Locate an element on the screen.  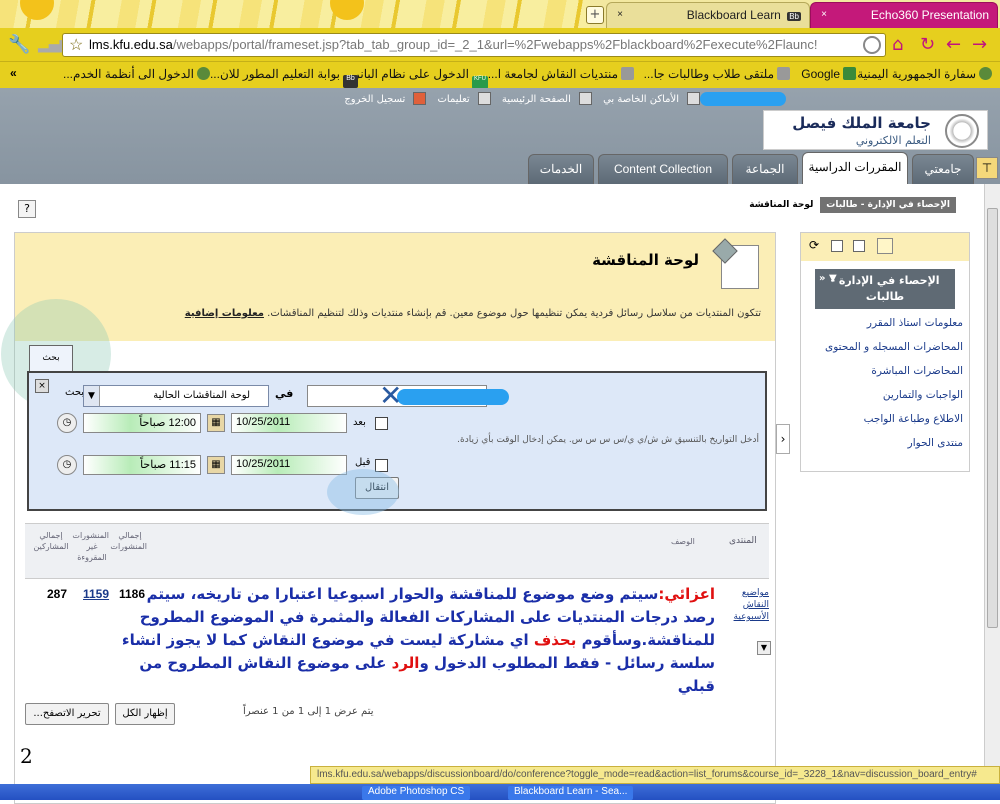
globe-icon is located at coordinates (203, 73).